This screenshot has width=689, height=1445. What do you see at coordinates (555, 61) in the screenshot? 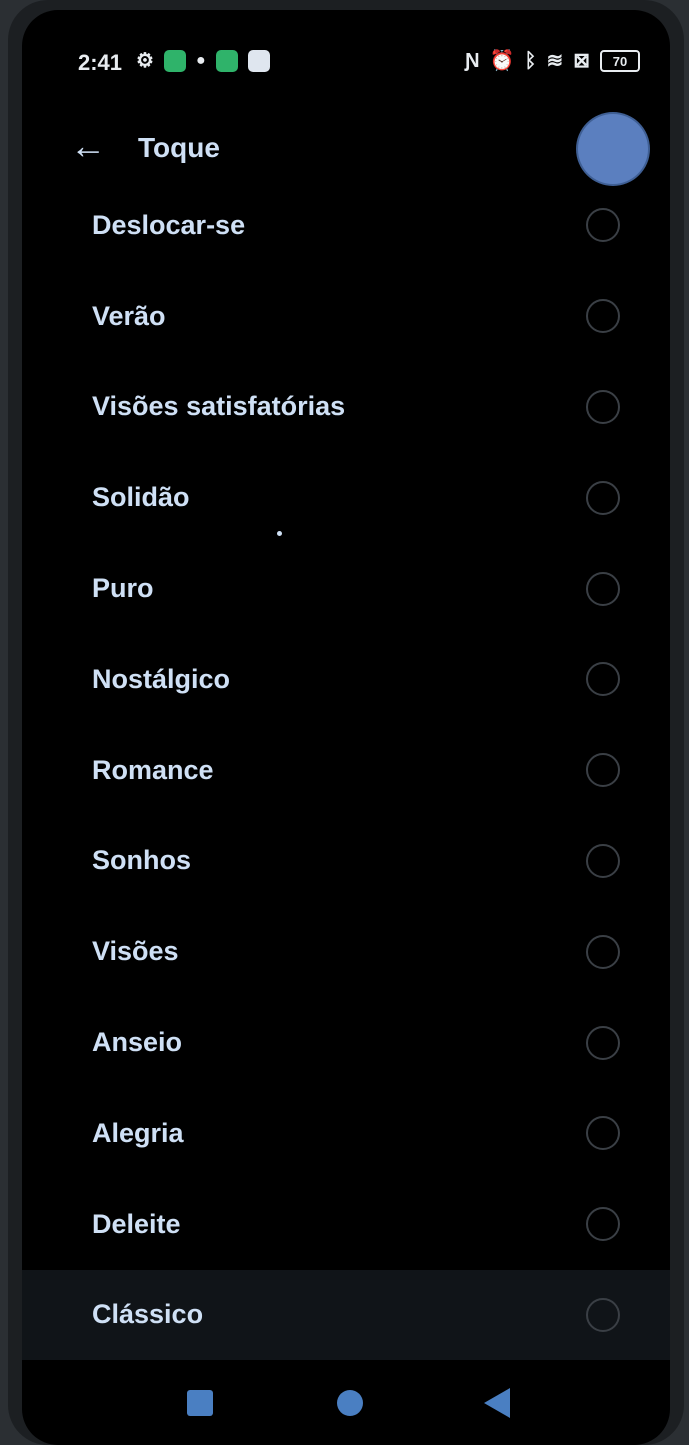
I see `wifi-icon: ≋` at bounding box center [555, 61].